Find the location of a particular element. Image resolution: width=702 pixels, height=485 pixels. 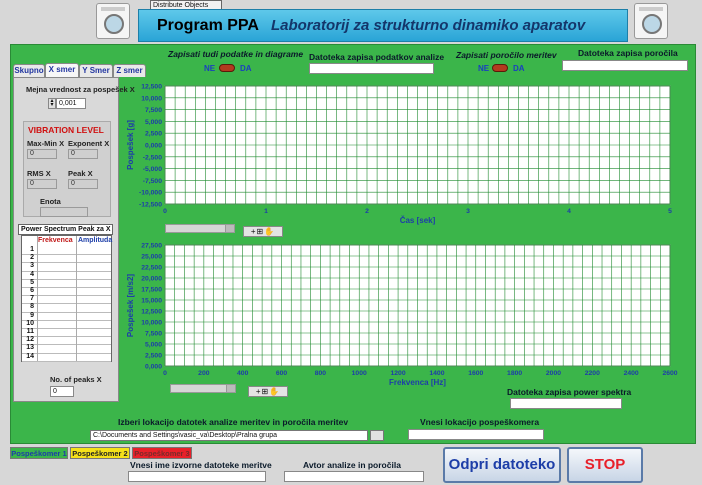

save-data-yes: DA is located at coordinates (246, 68).